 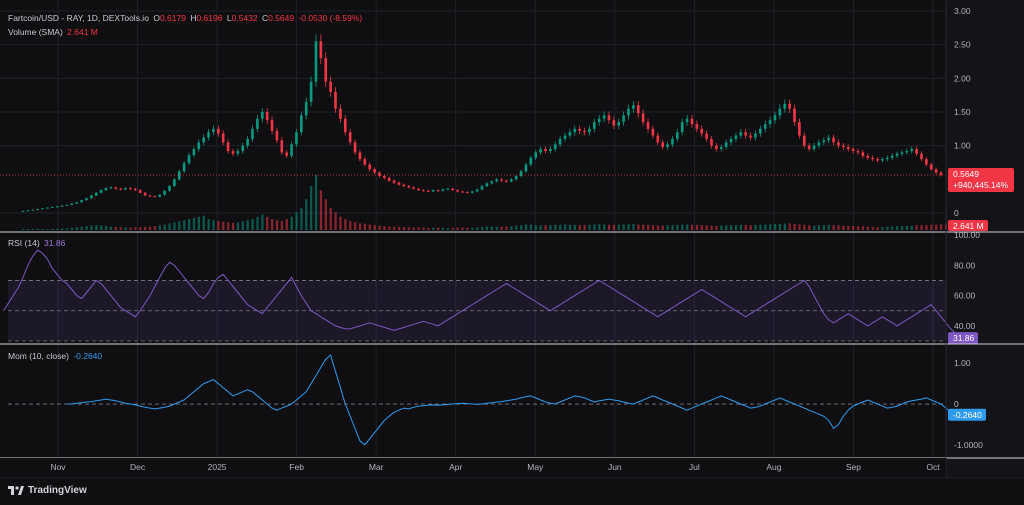 What do you see at coordinates (78, 18) in the screenshot?
I see `pair-title: Fartcoin/USD - RAY, 1D, DEXTools.io` at bounding box center [78, 18].